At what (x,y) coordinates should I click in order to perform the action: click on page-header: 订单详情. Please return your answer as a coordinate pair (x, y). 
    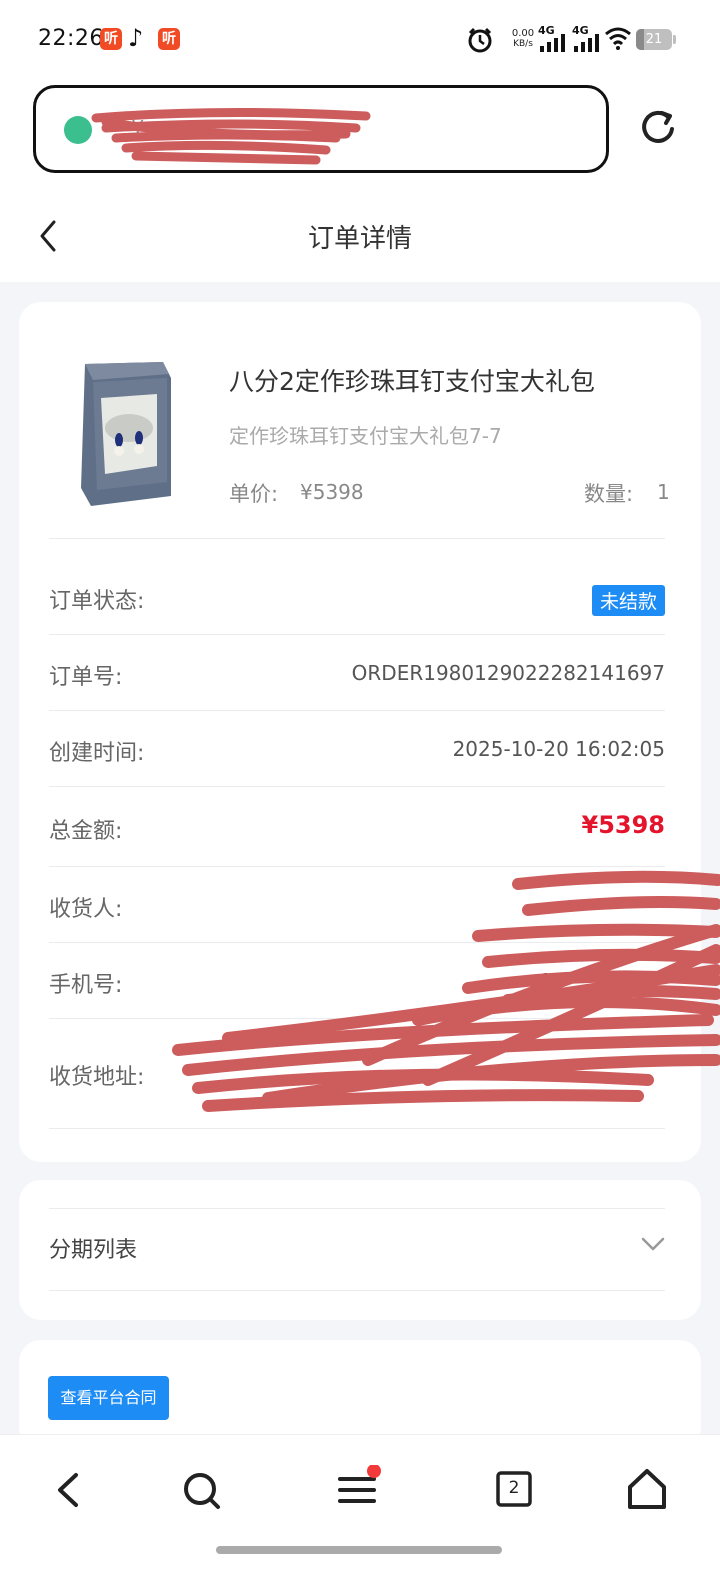
    Looking at the image, I should click on (360, 236).